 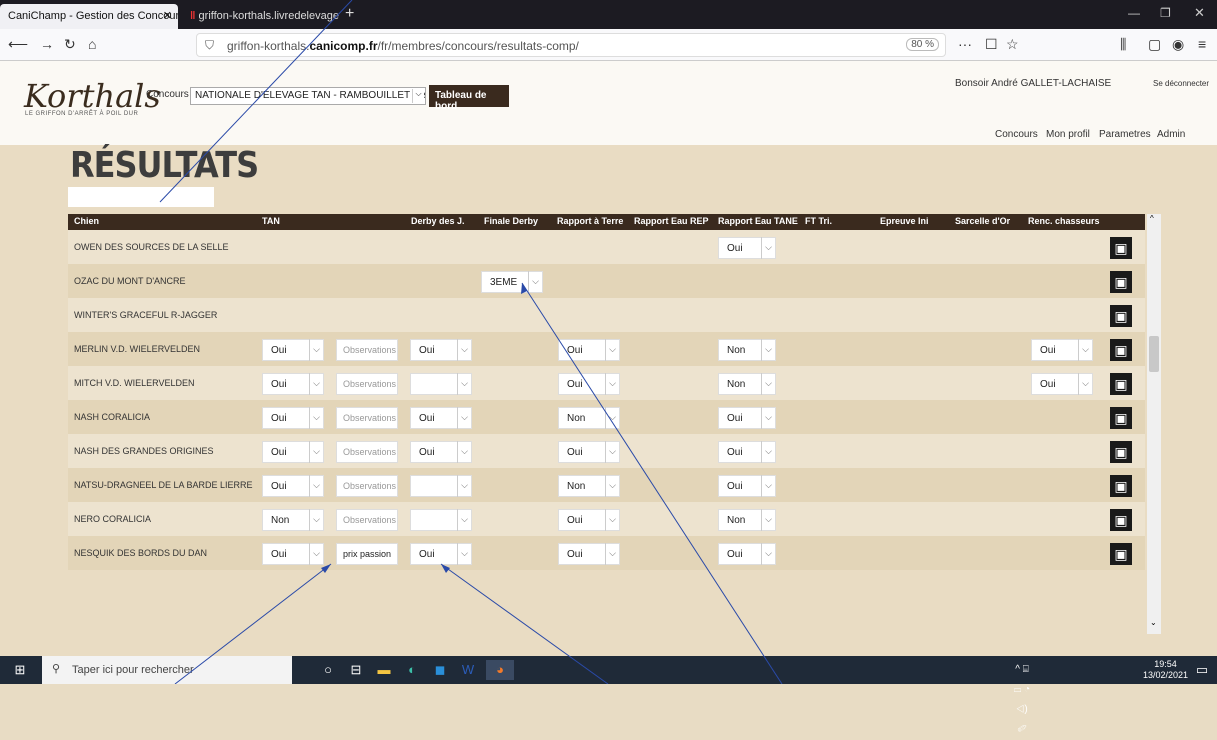 What do you see at coordinates (1153, 622) in the screenshot?
I see `scroll-down-icon: ⌄` at bounding box center [1153, 622].